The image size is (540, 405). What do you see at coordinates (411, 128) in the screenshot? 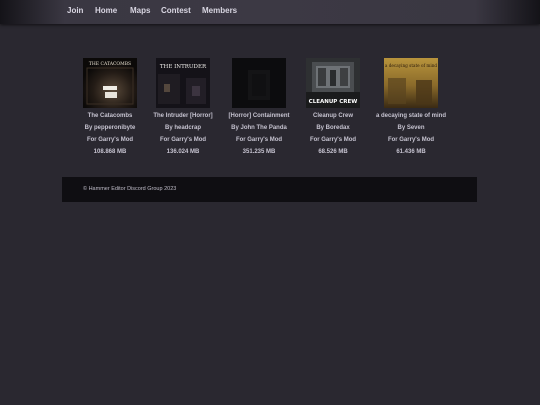
I see `map-author: By Seven` at bounding box center [411, 128].